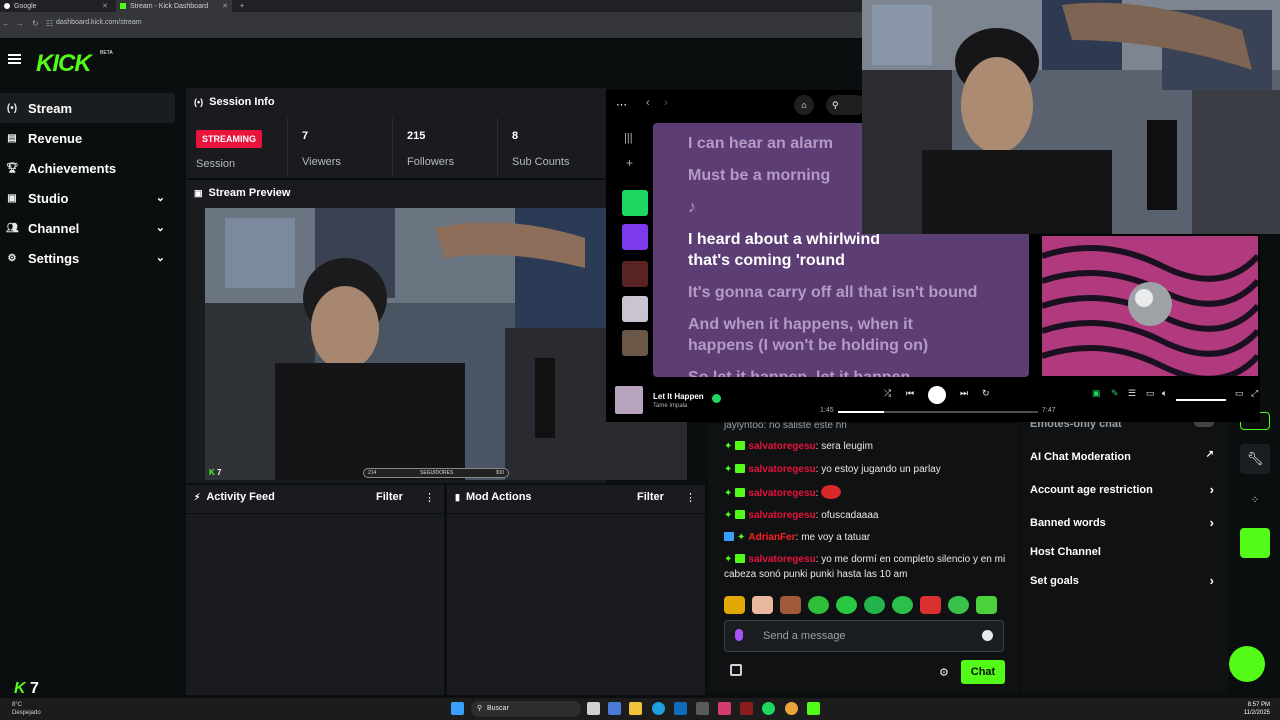  I want to click on volume-slider, so click(1201, 400).